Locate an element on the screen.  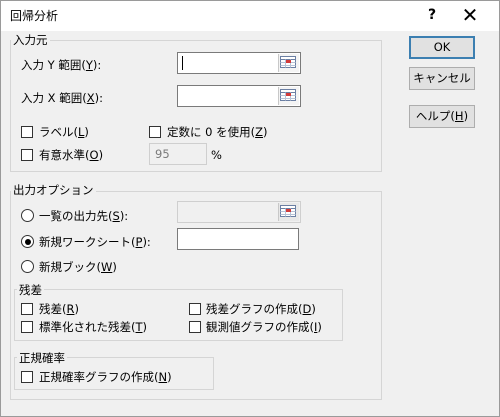
labels-checkbox is located at coordinates (27, 132).